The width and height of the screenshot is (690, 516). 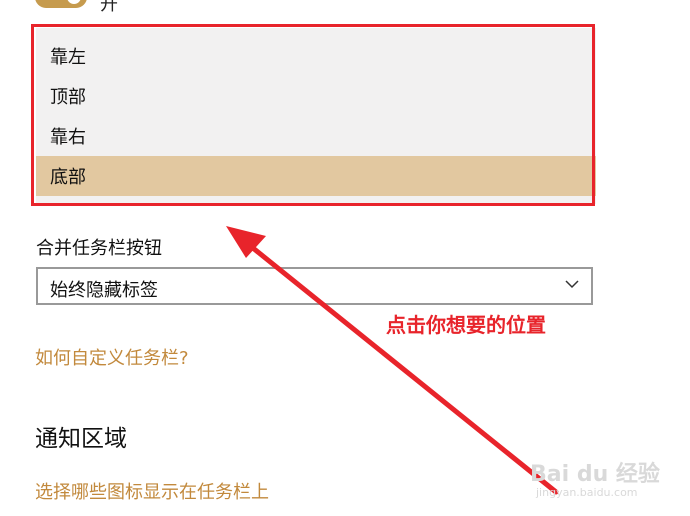 I want to click on combine-buttons-value: 始终隐藏标签, so click(x=104, y=290).